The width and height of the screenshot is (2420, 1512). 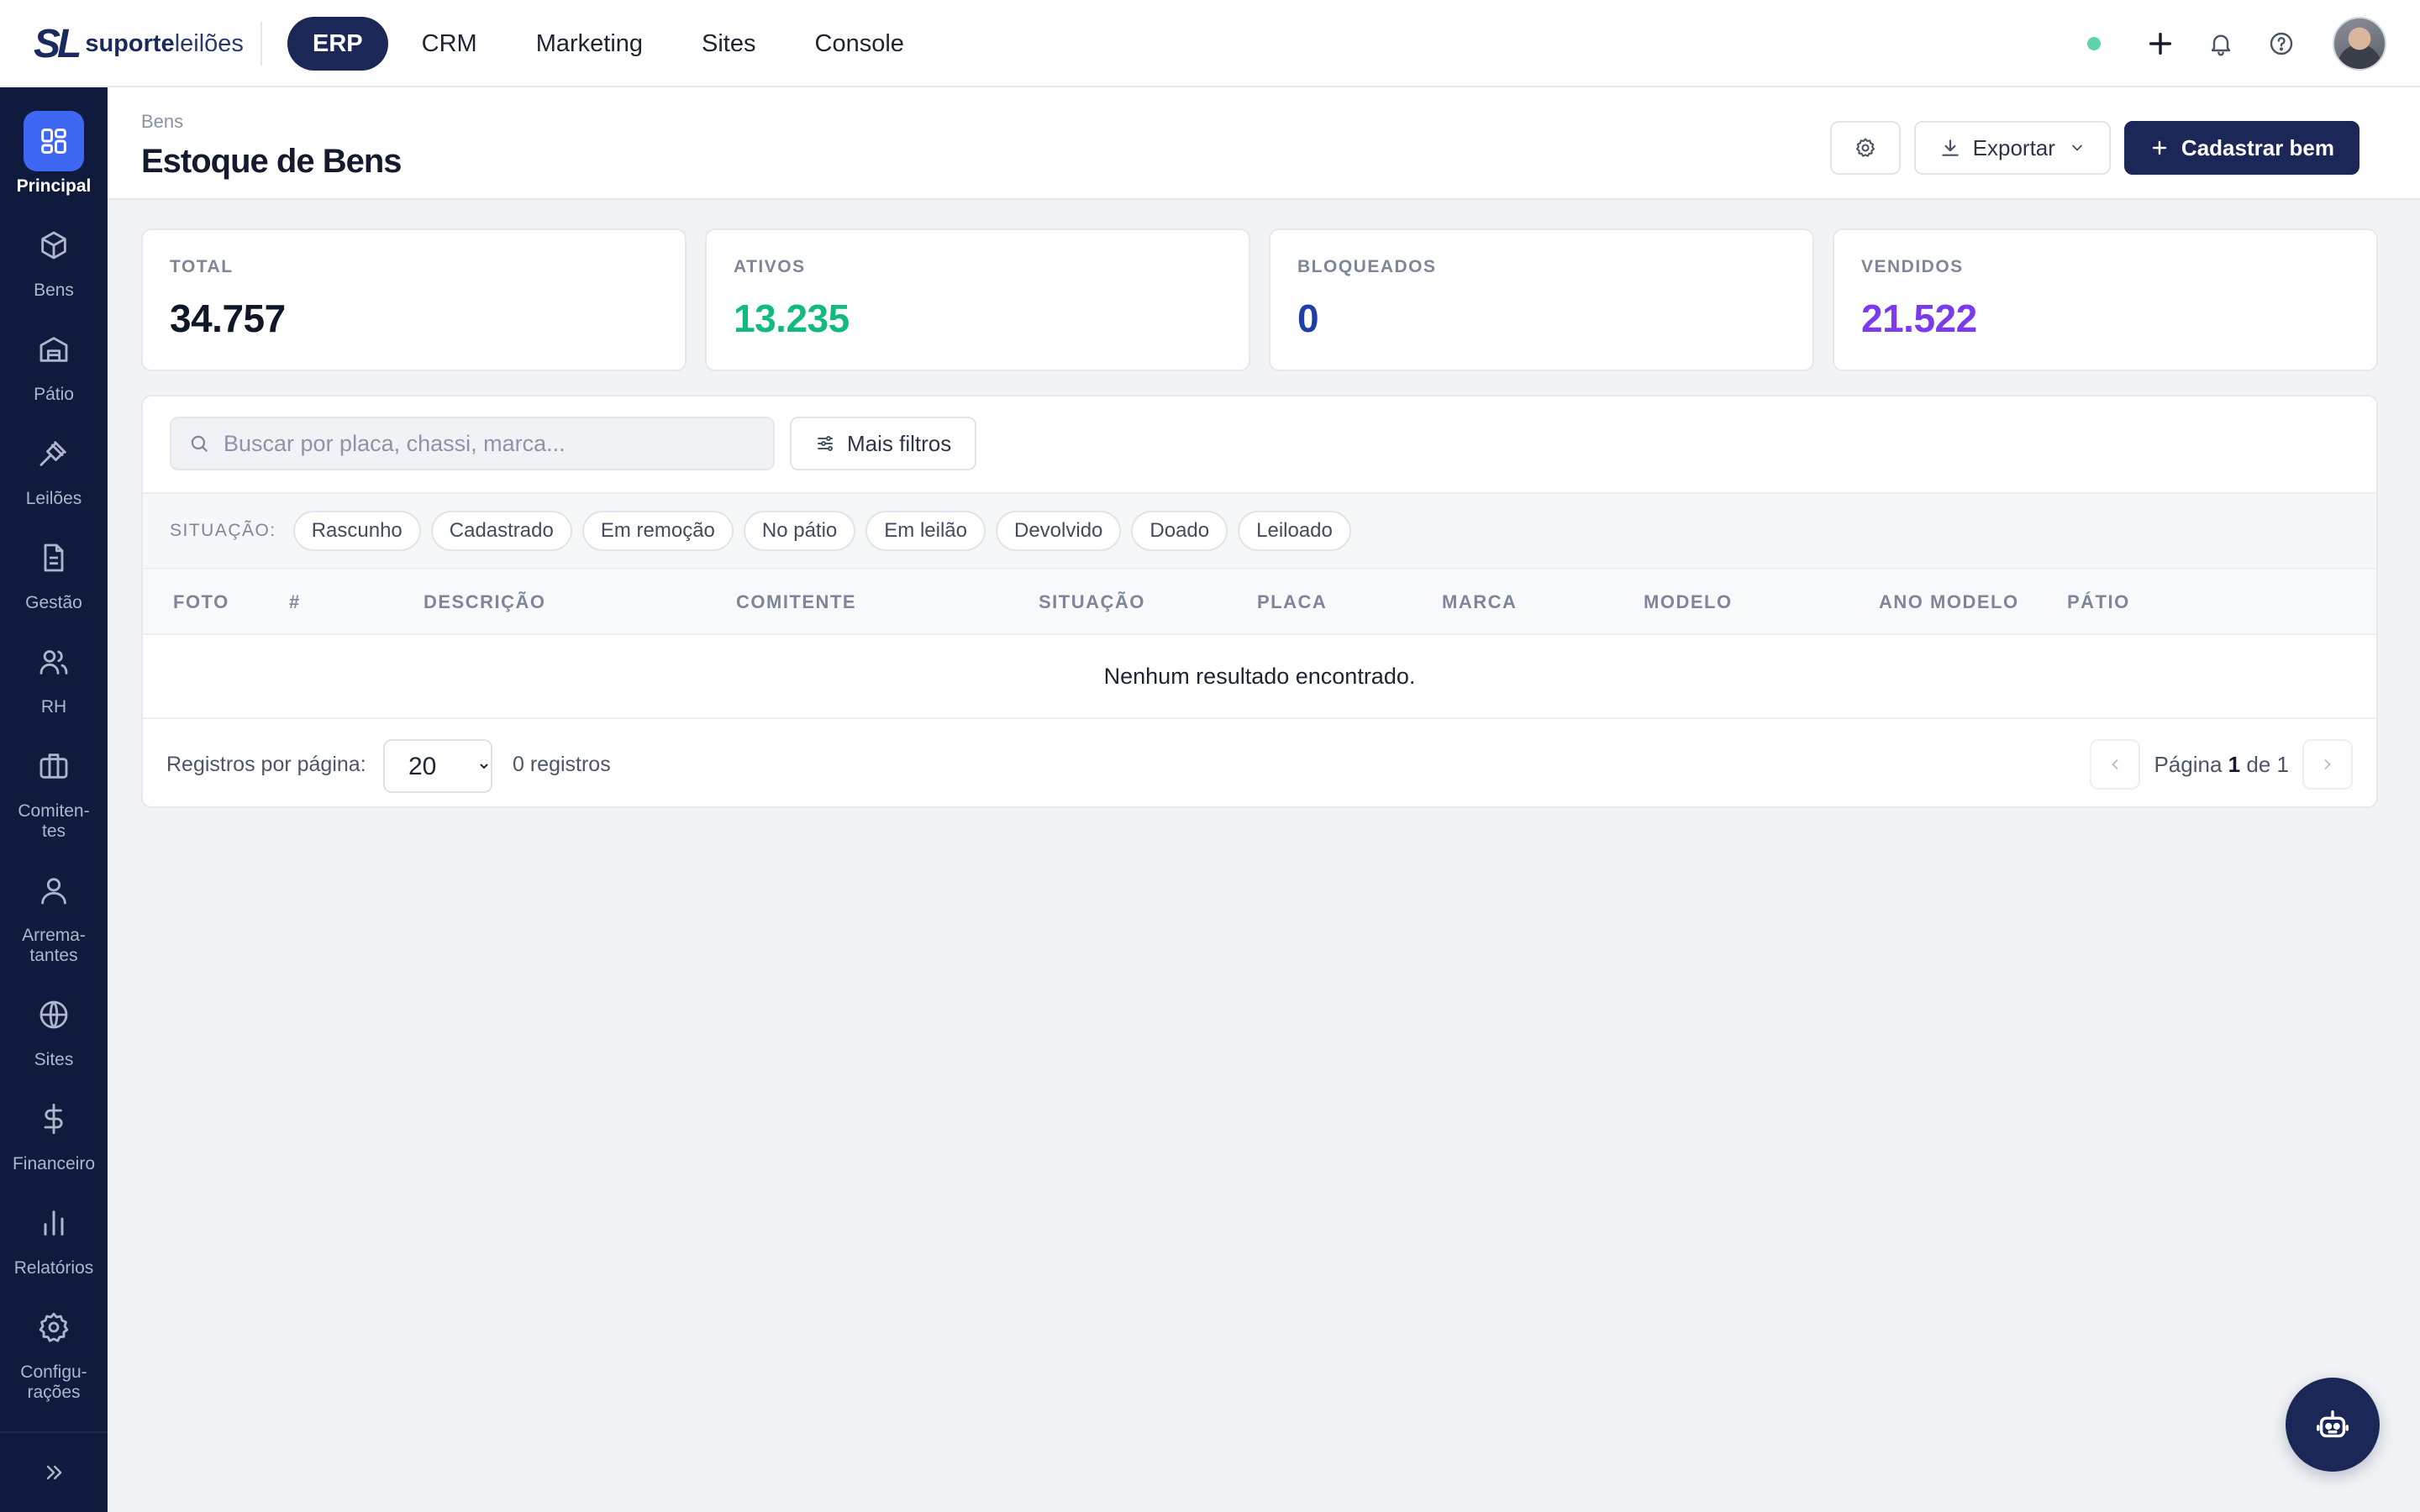 What do you see at coordinates (54, 258) in the screenshot?
I see `sidebar-item-bens: Bens` at bounding box center [54, 258].